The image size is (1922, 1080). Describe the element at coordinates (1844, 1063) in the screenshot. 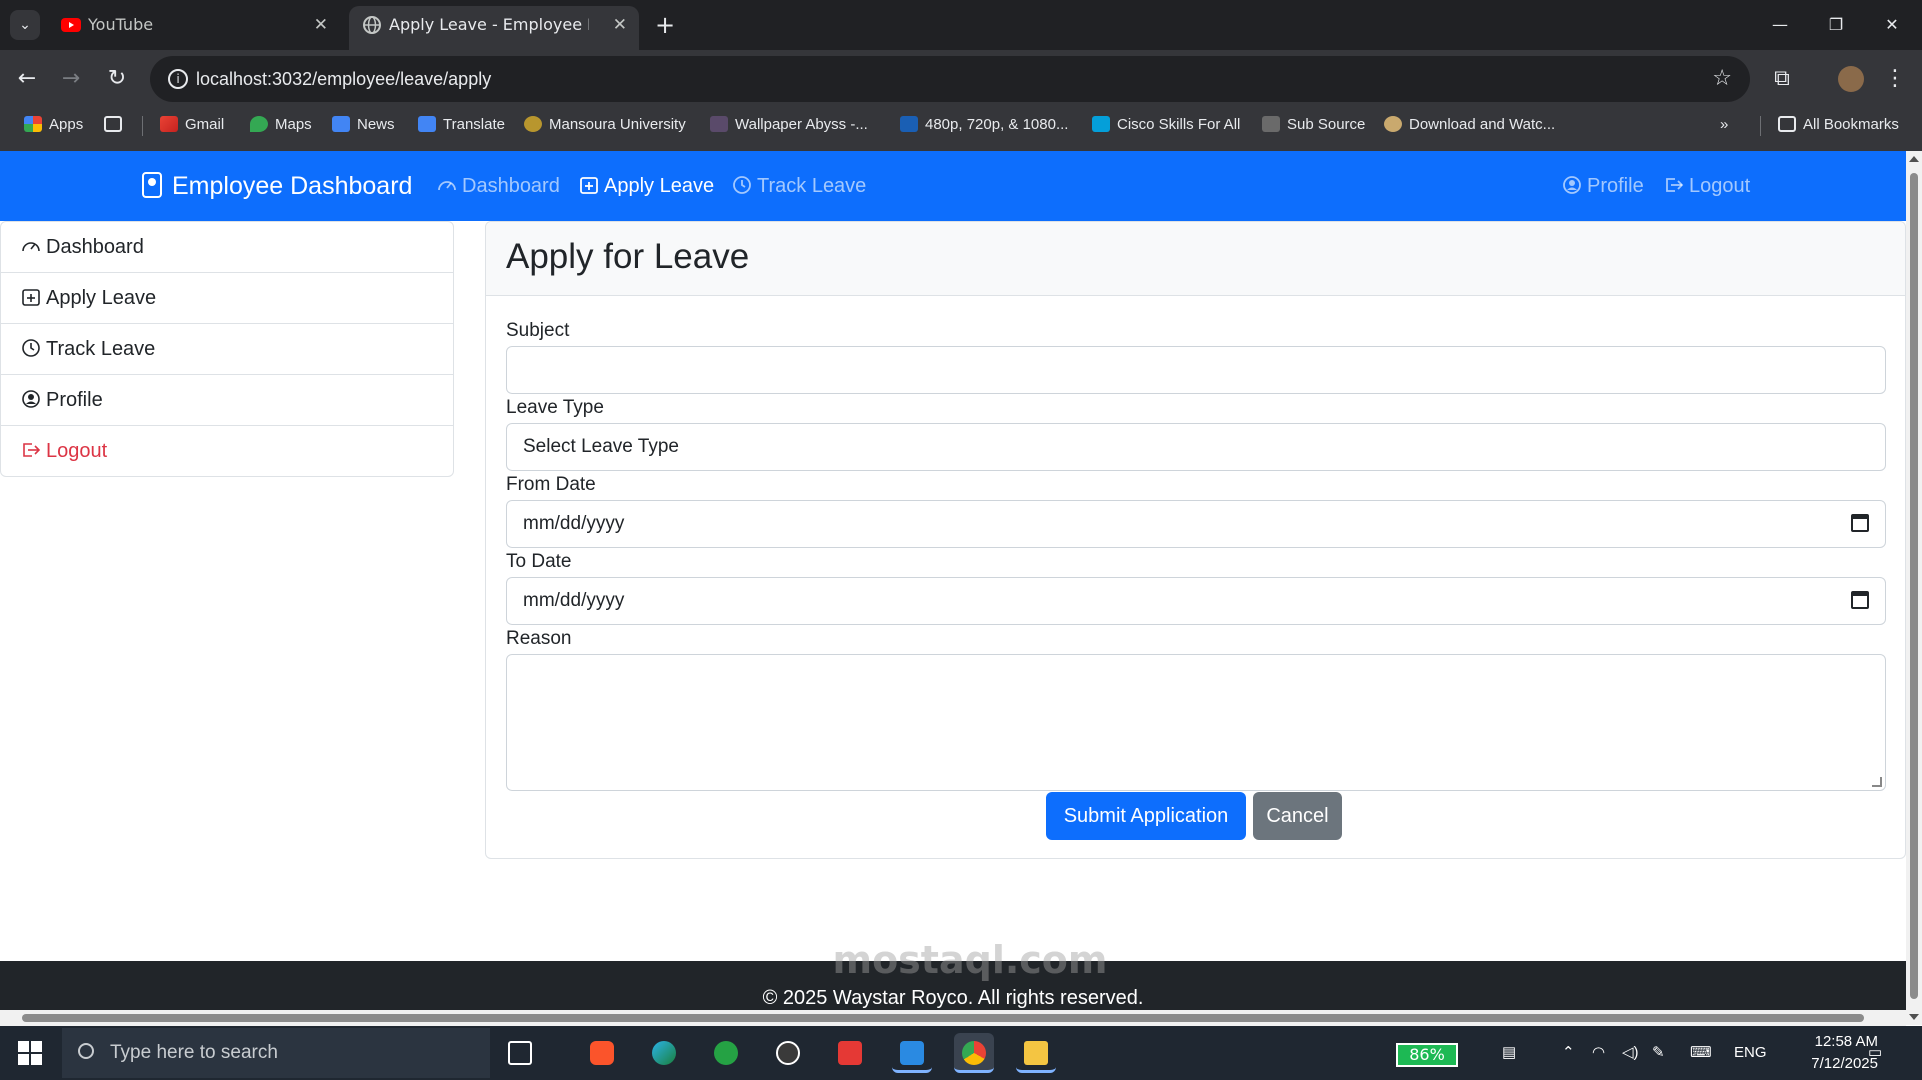

I see `clock-date: 7/12/2025` at that location.